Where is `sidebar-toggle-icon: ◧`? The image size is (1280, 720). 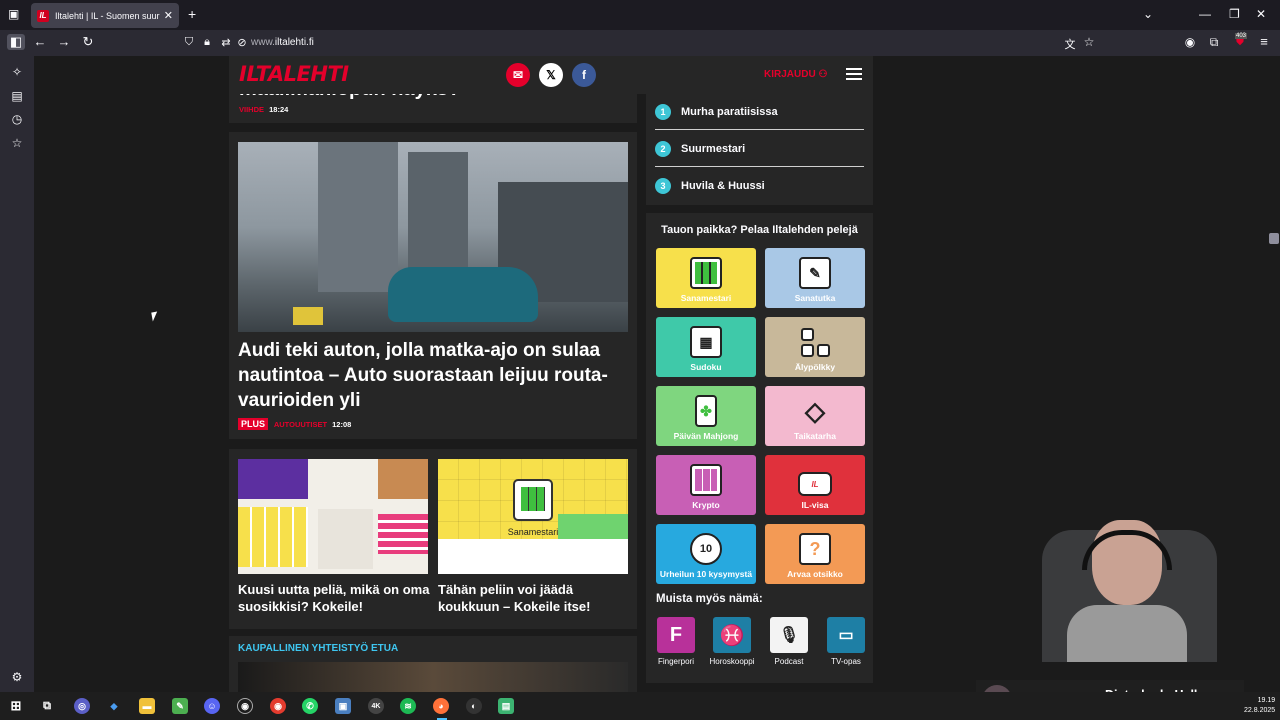
sidebar-toggle-icon: ◧ is located at coordinates (16, 42).